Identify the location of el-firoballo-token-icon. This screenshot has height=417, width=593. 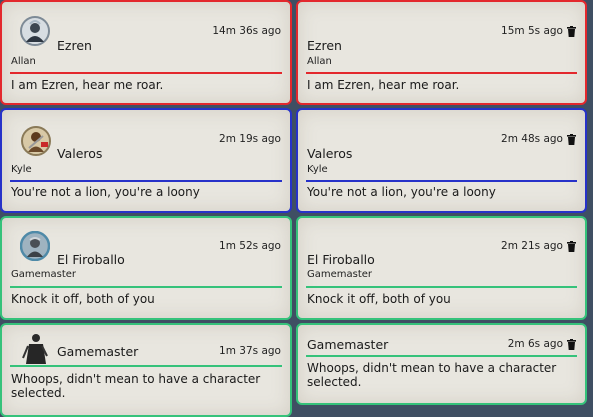
(35, 246).